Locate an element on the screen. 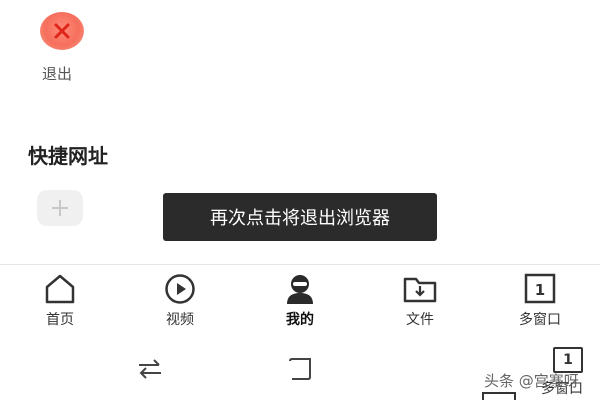 This screenshot has width=600, height=400. square-icon is located at coordinates (300, 369).